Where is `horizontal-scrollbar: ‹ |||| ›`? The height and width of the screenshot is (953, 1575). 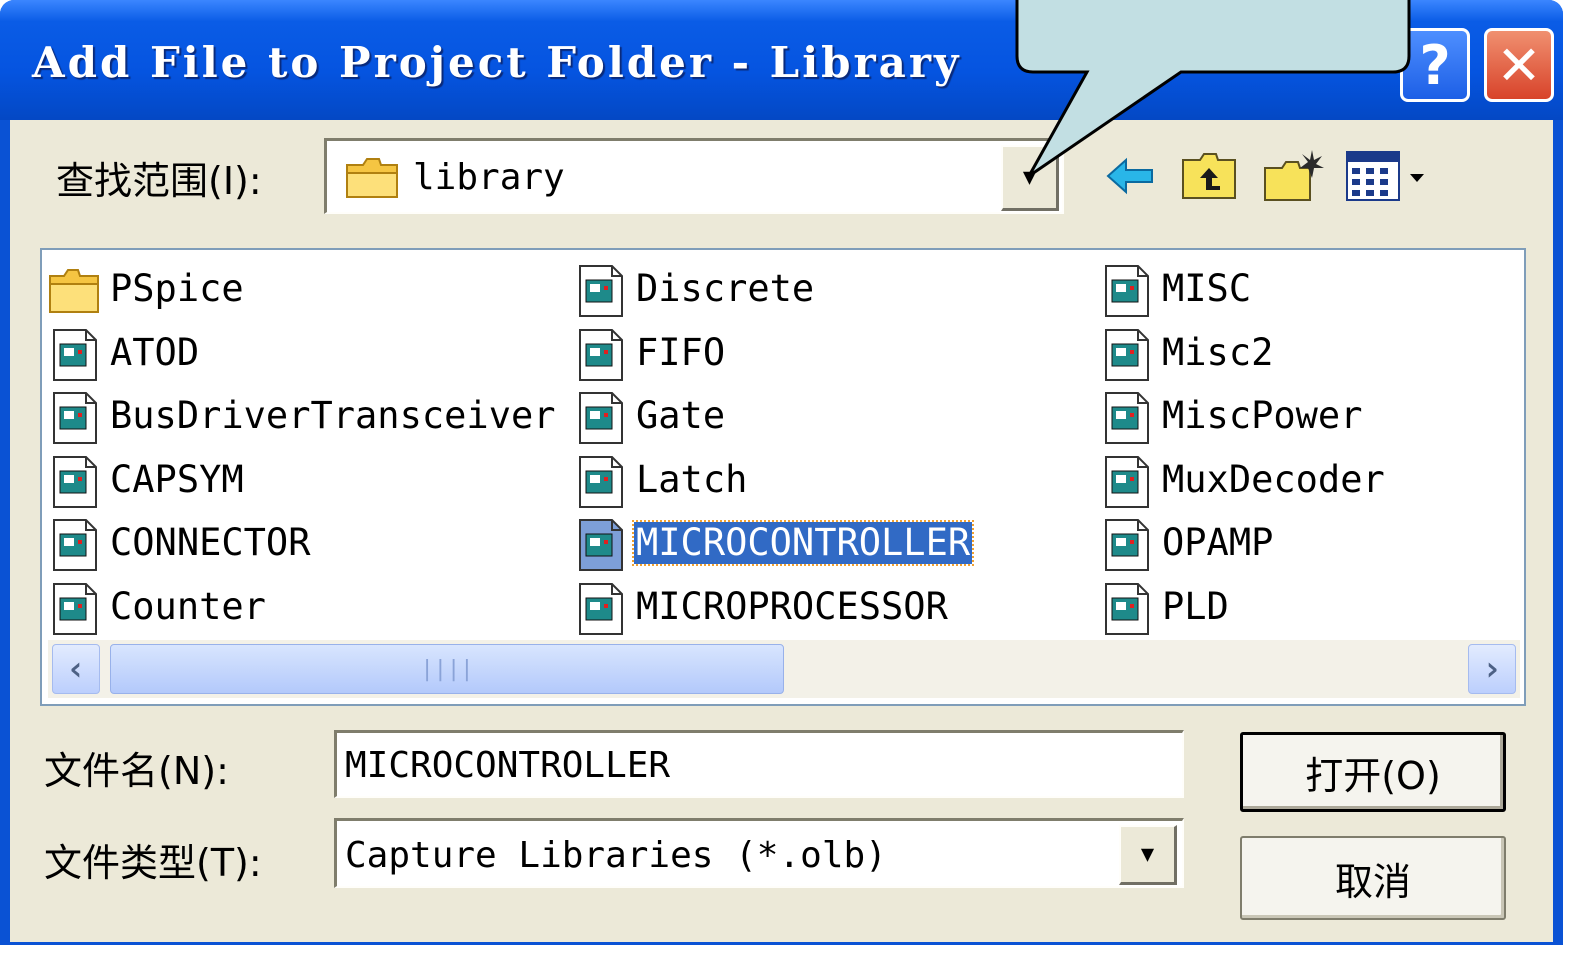 horizontal-scrollbar: ‹ |||| › is located at coordinates (784, 669).